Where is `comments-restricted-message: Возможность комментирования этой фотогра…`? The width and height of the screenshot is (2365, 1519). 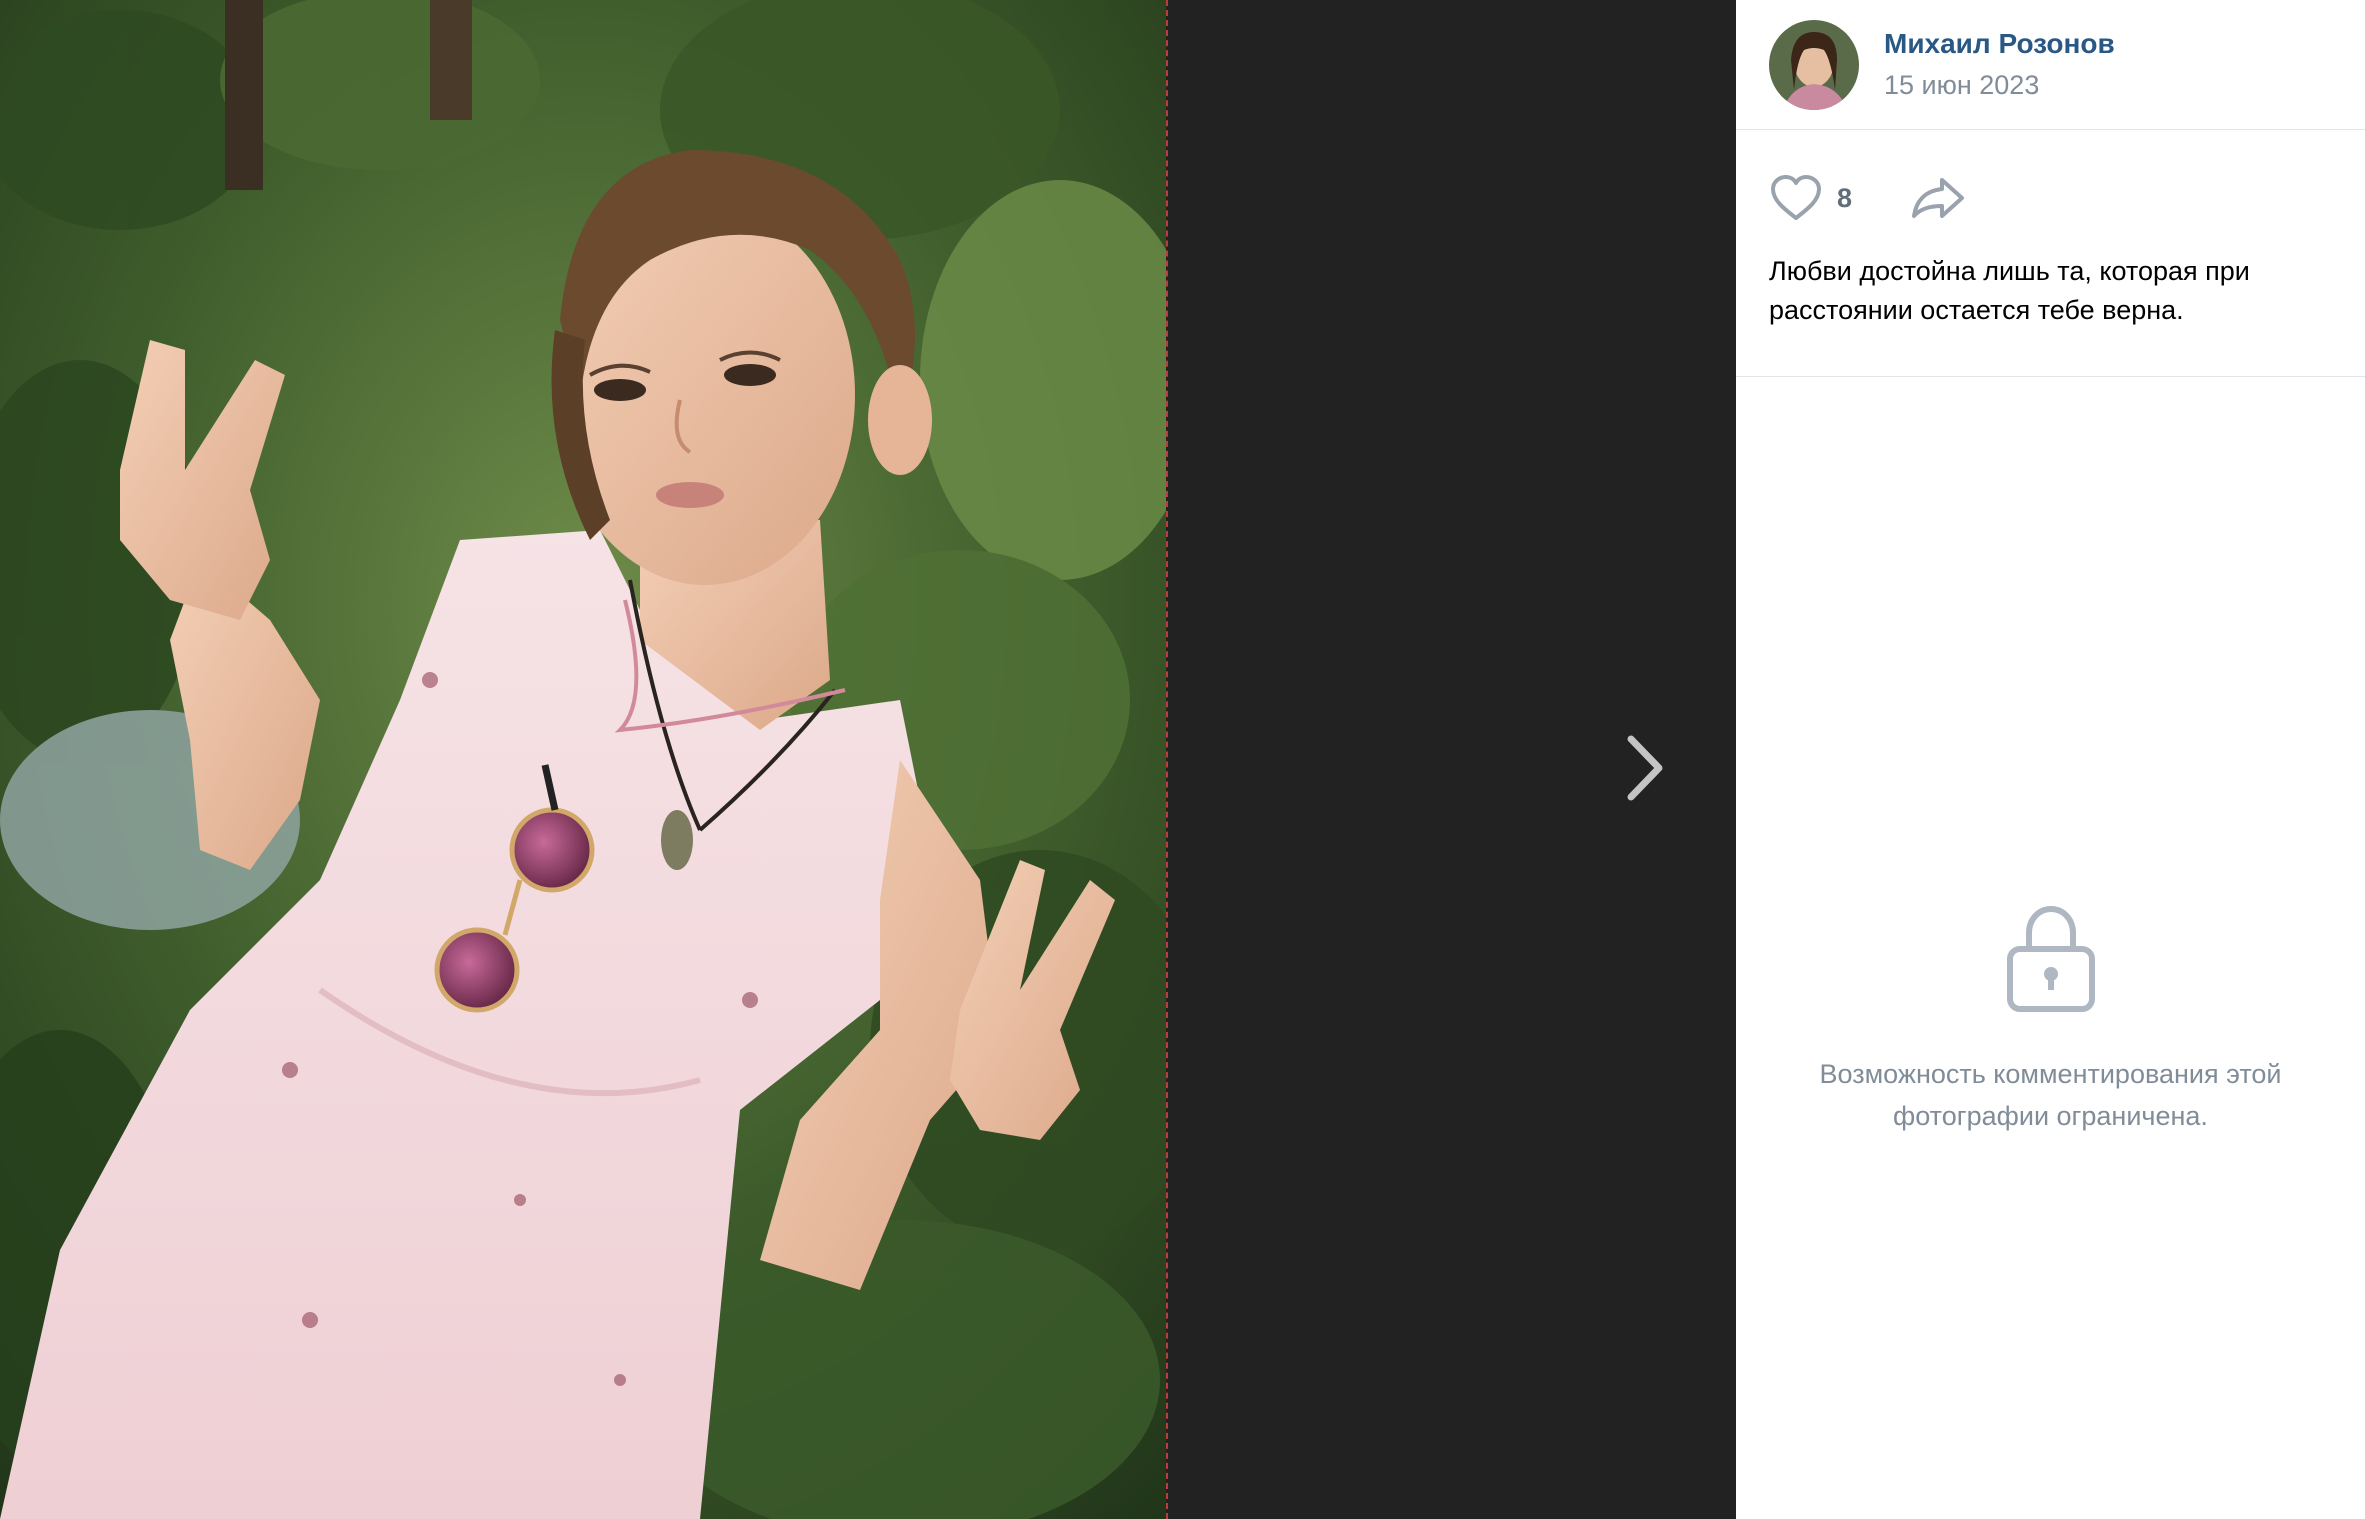
comments-restricted-message: Возможность комментирования этой фотогра… is located at coordinates (2050, 1095).